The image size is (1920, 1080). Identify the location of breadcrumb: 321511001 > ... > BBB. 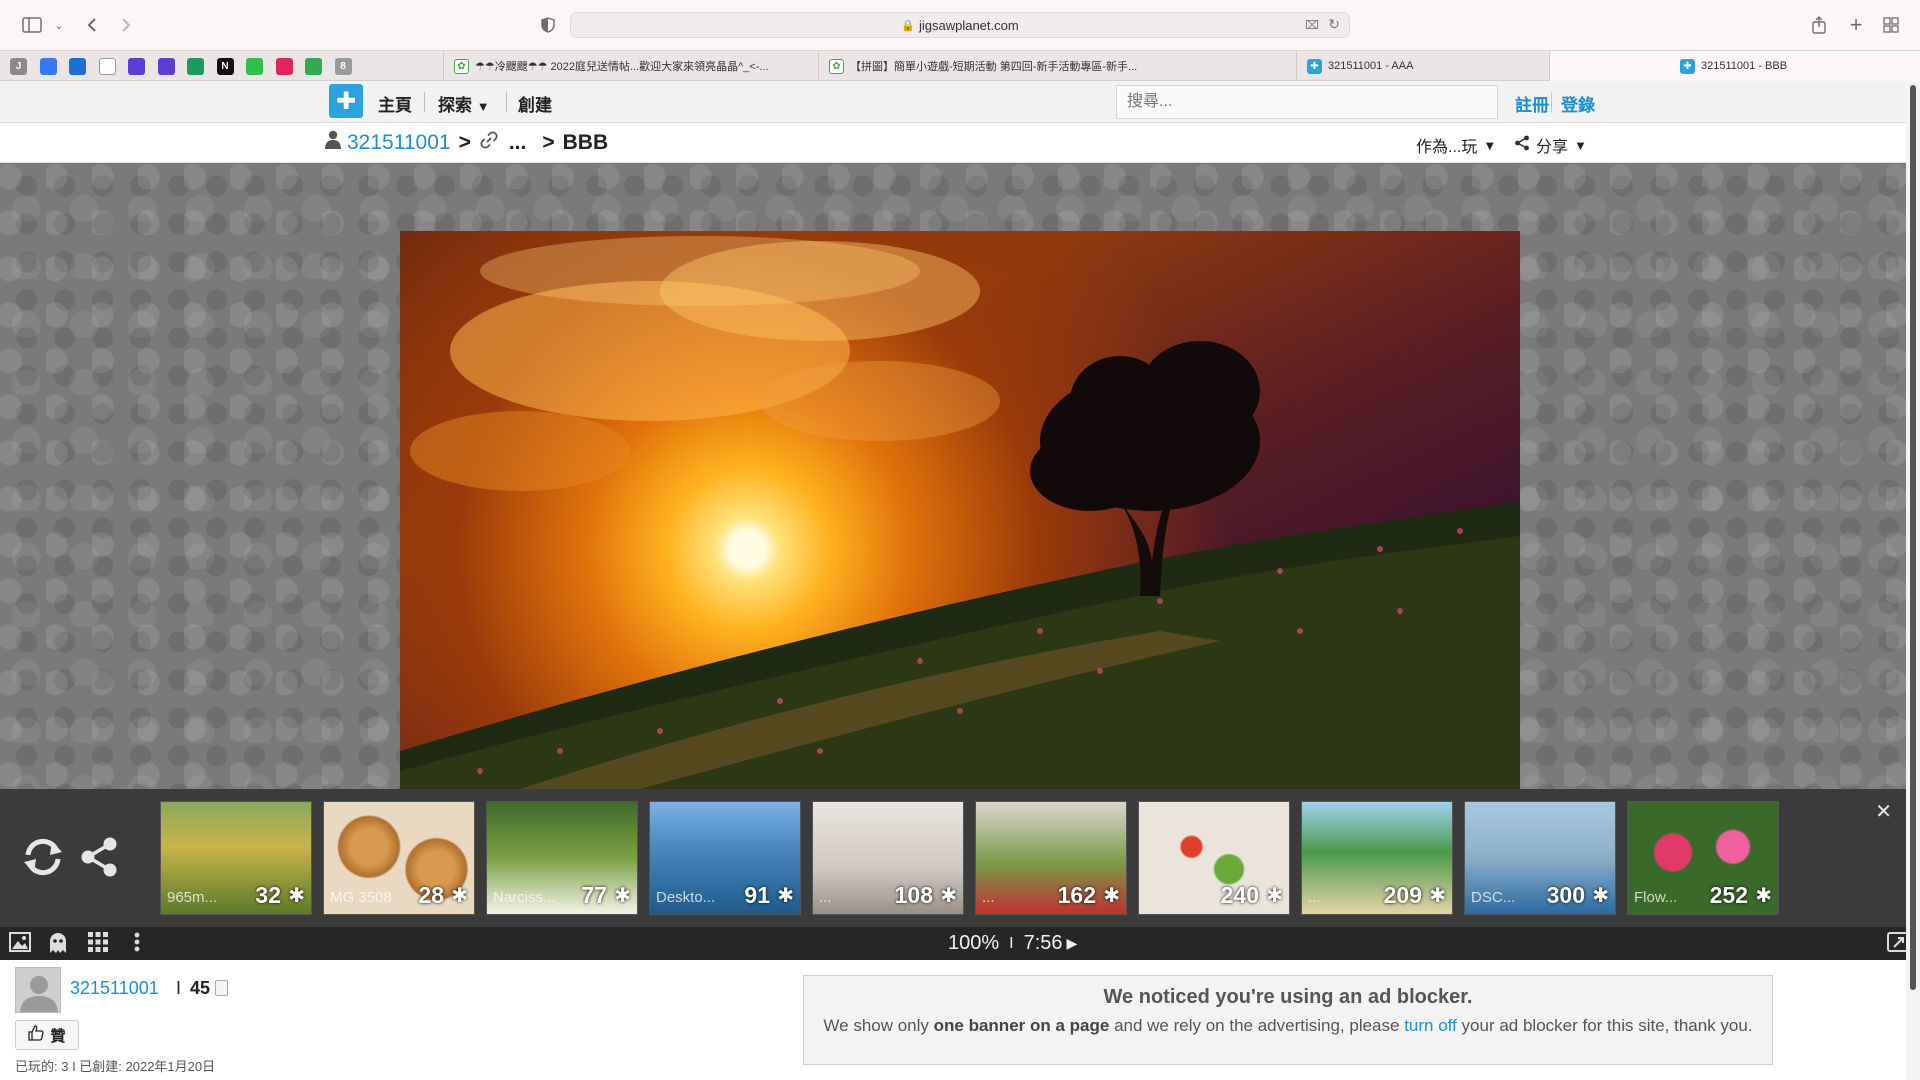
(466, 143).